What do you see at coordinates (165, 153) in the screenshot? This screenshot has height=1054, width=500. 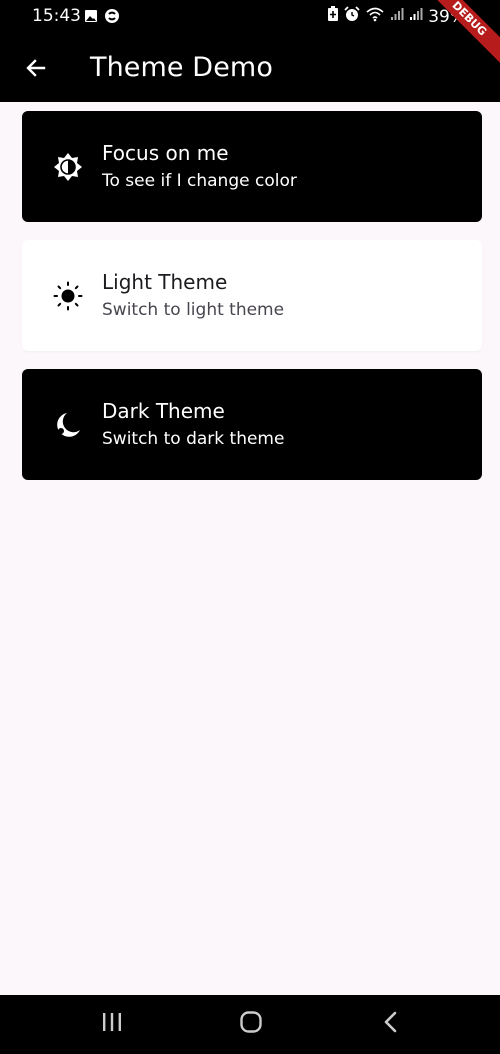 I see `card-title: Focus on me` at bounding box center [165, 153].